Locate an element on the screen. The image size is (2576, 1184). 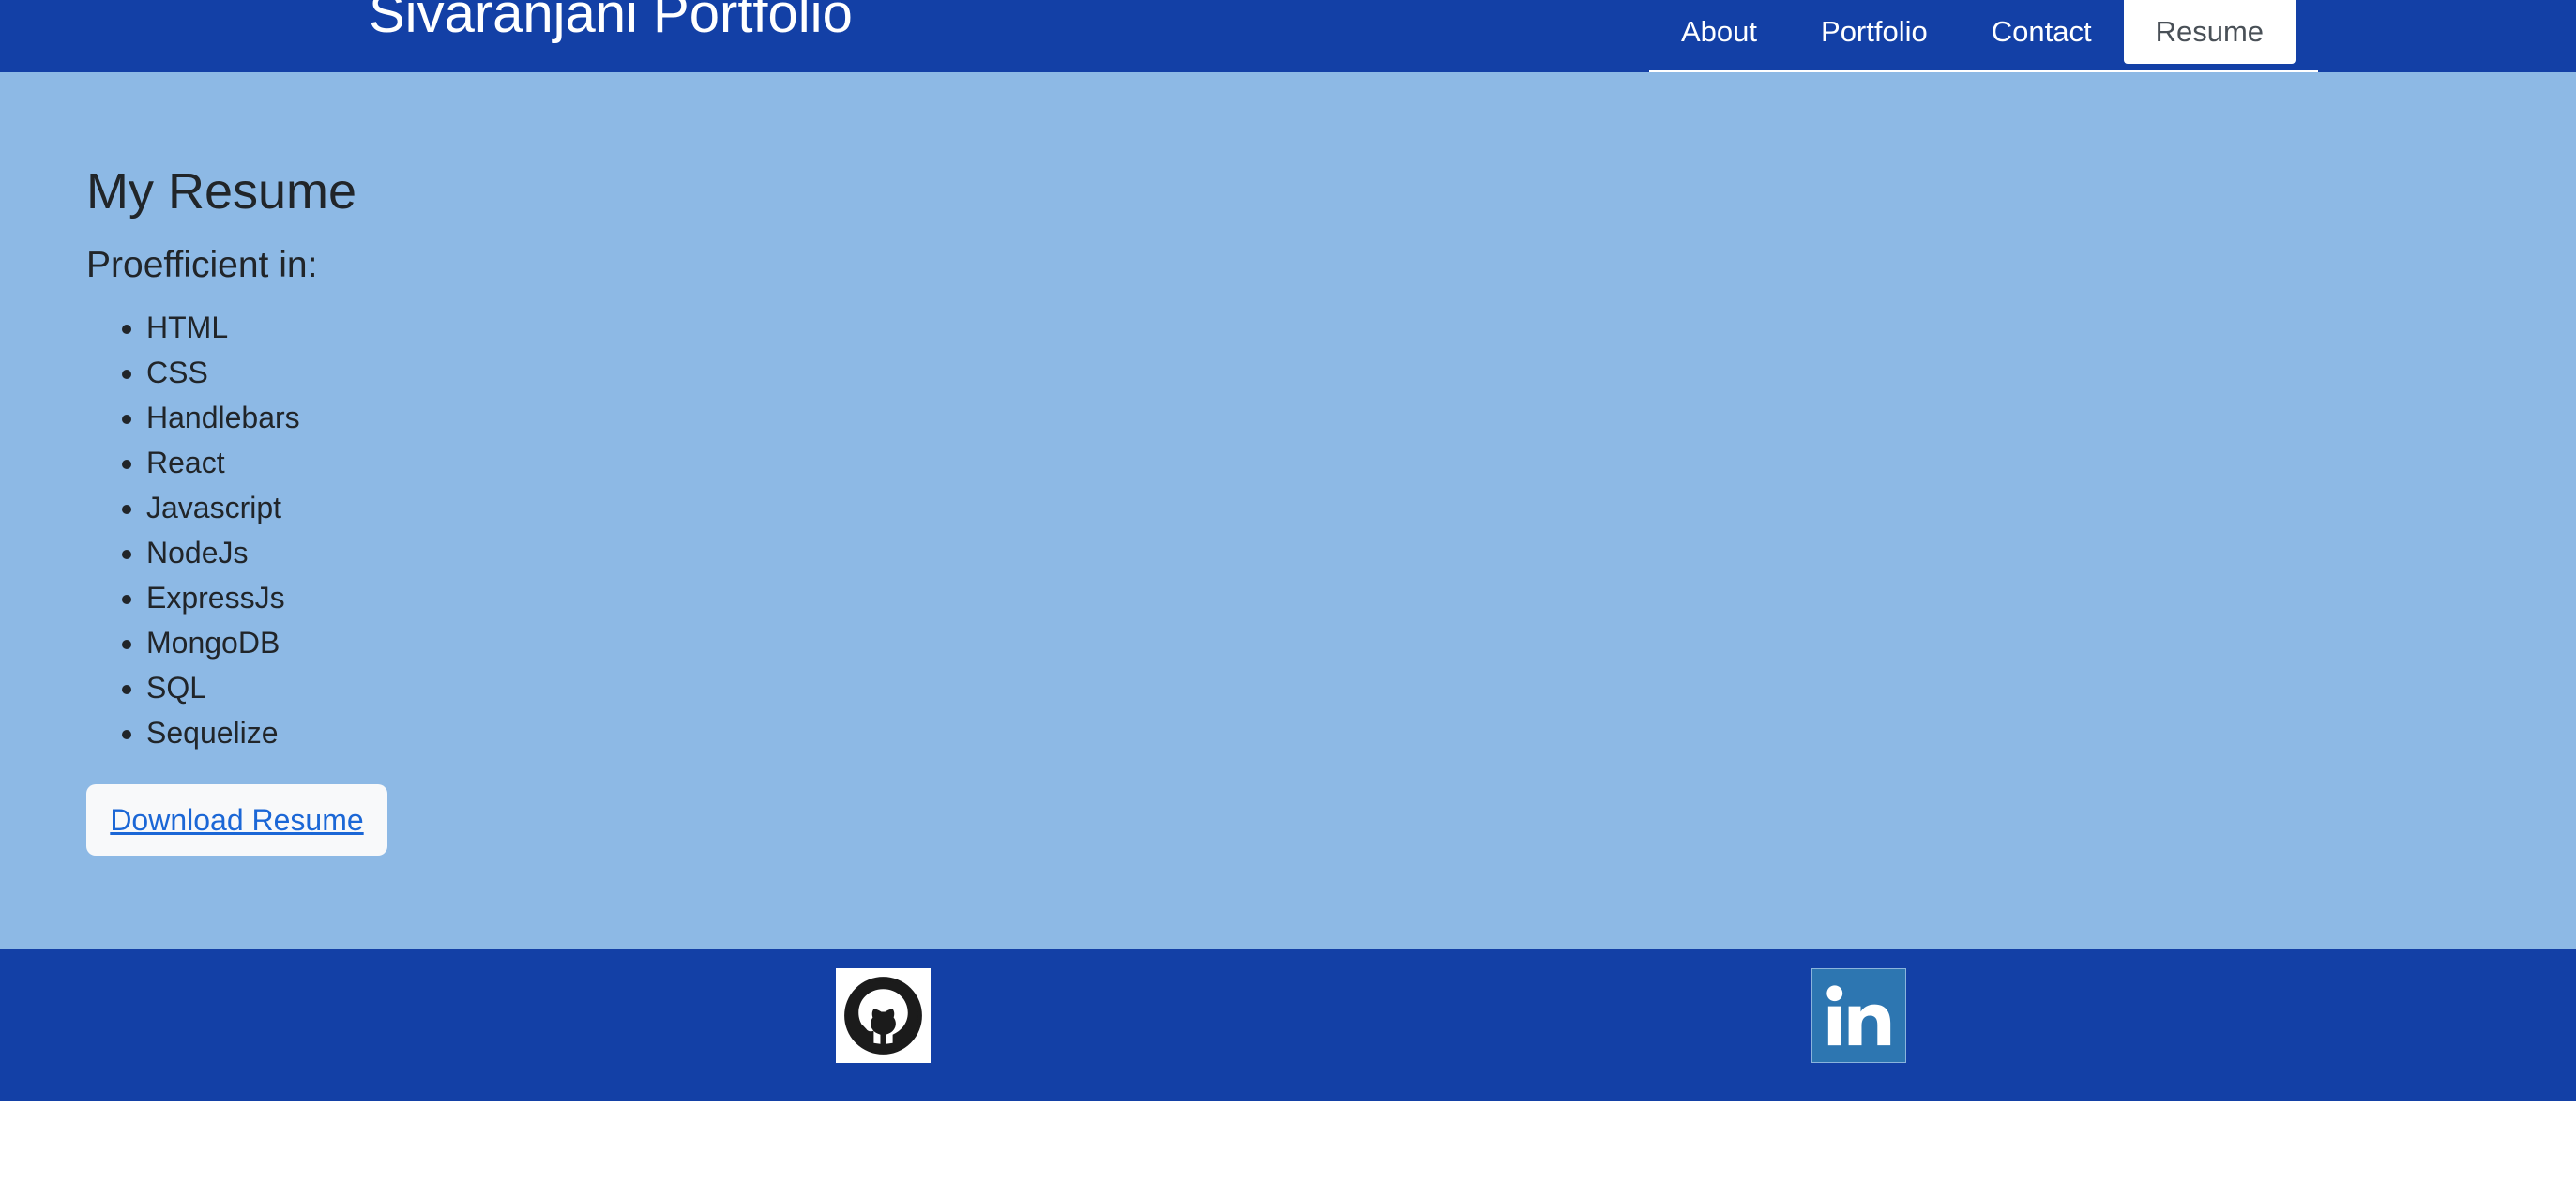
skills-heading: Proefficient in: is located at coordinates (202, 265).